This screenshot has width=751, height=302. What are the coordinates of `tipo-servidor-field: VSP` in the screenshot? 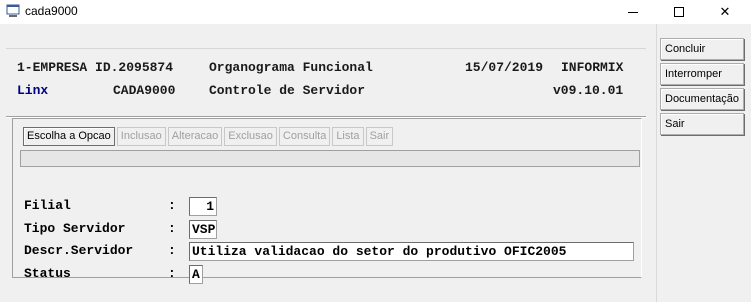 It's located at (203, 229).